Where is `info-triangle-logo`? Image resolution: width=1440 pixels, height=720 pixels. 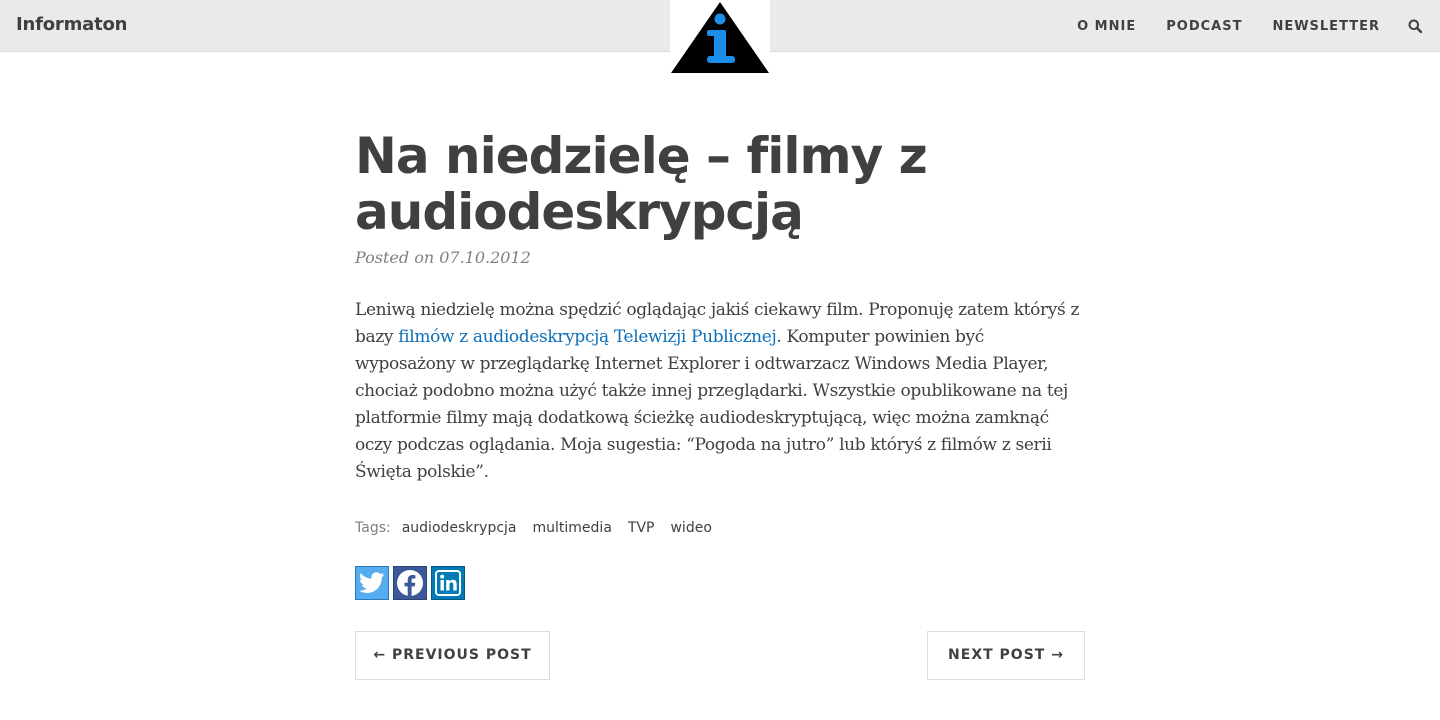 info-triangle-logo is located at coordinates (720, 38).